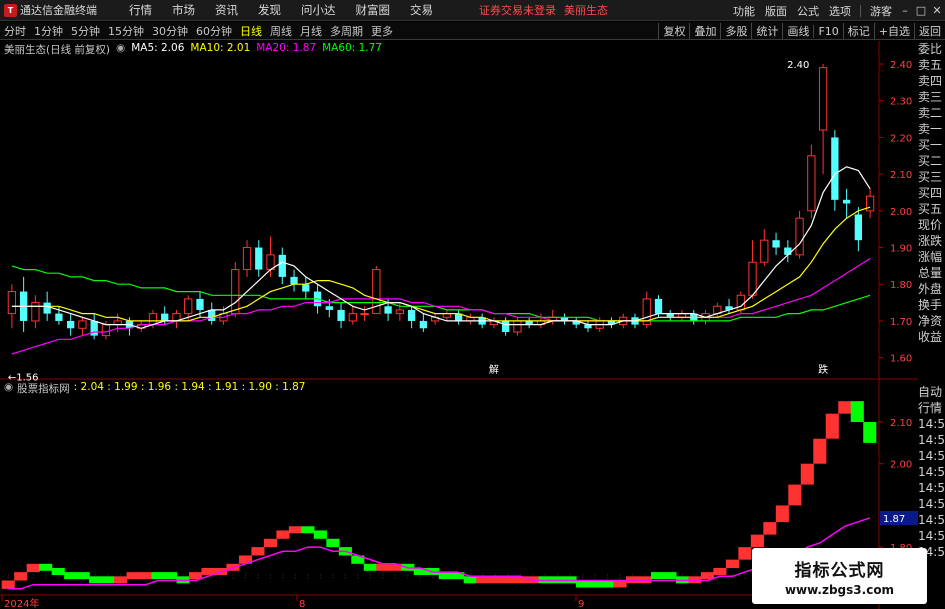 The width and height of the screenshot is (945, 609). I want to click on quote-panel-item: 买一, so click(931, 145).